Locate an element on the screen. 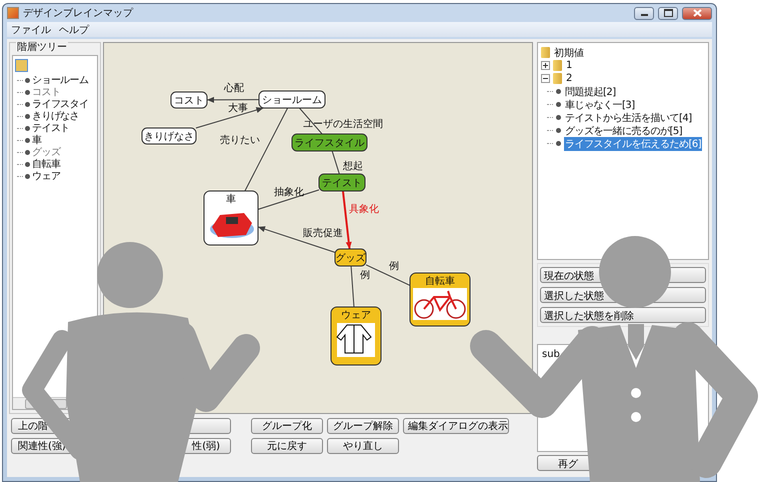 The width and height of the screenshot is (760, 482). app-icon is located at coordinates (13, 13).